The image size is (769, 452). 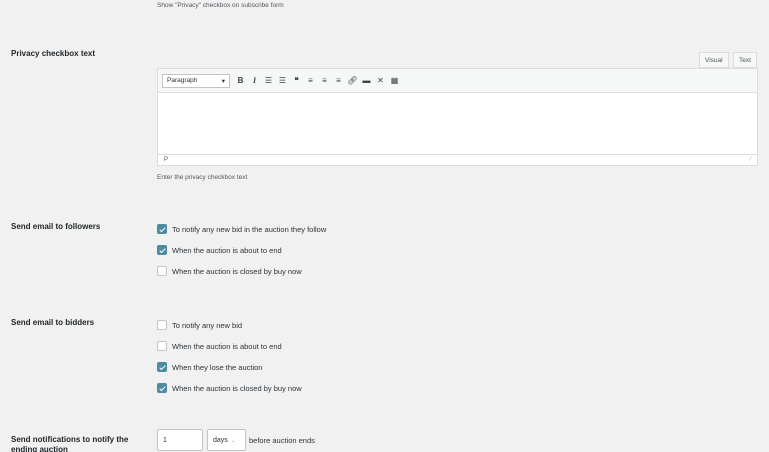 I want to click on align-center-icon: ≡, so click(x=324, y=81).